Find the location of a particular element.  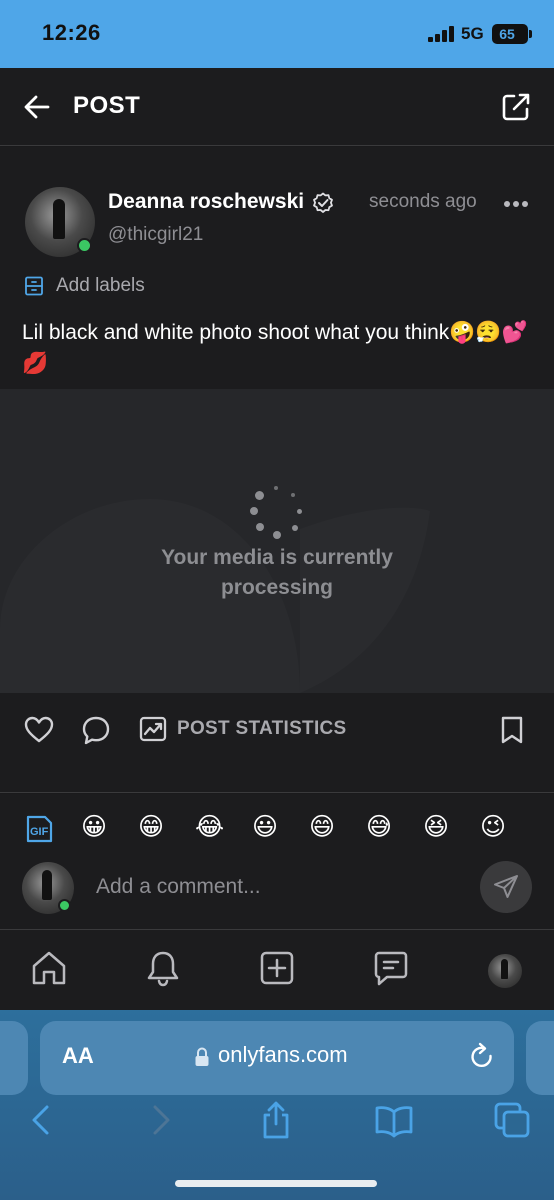

messages-icon is located at coordinates (391, 968).